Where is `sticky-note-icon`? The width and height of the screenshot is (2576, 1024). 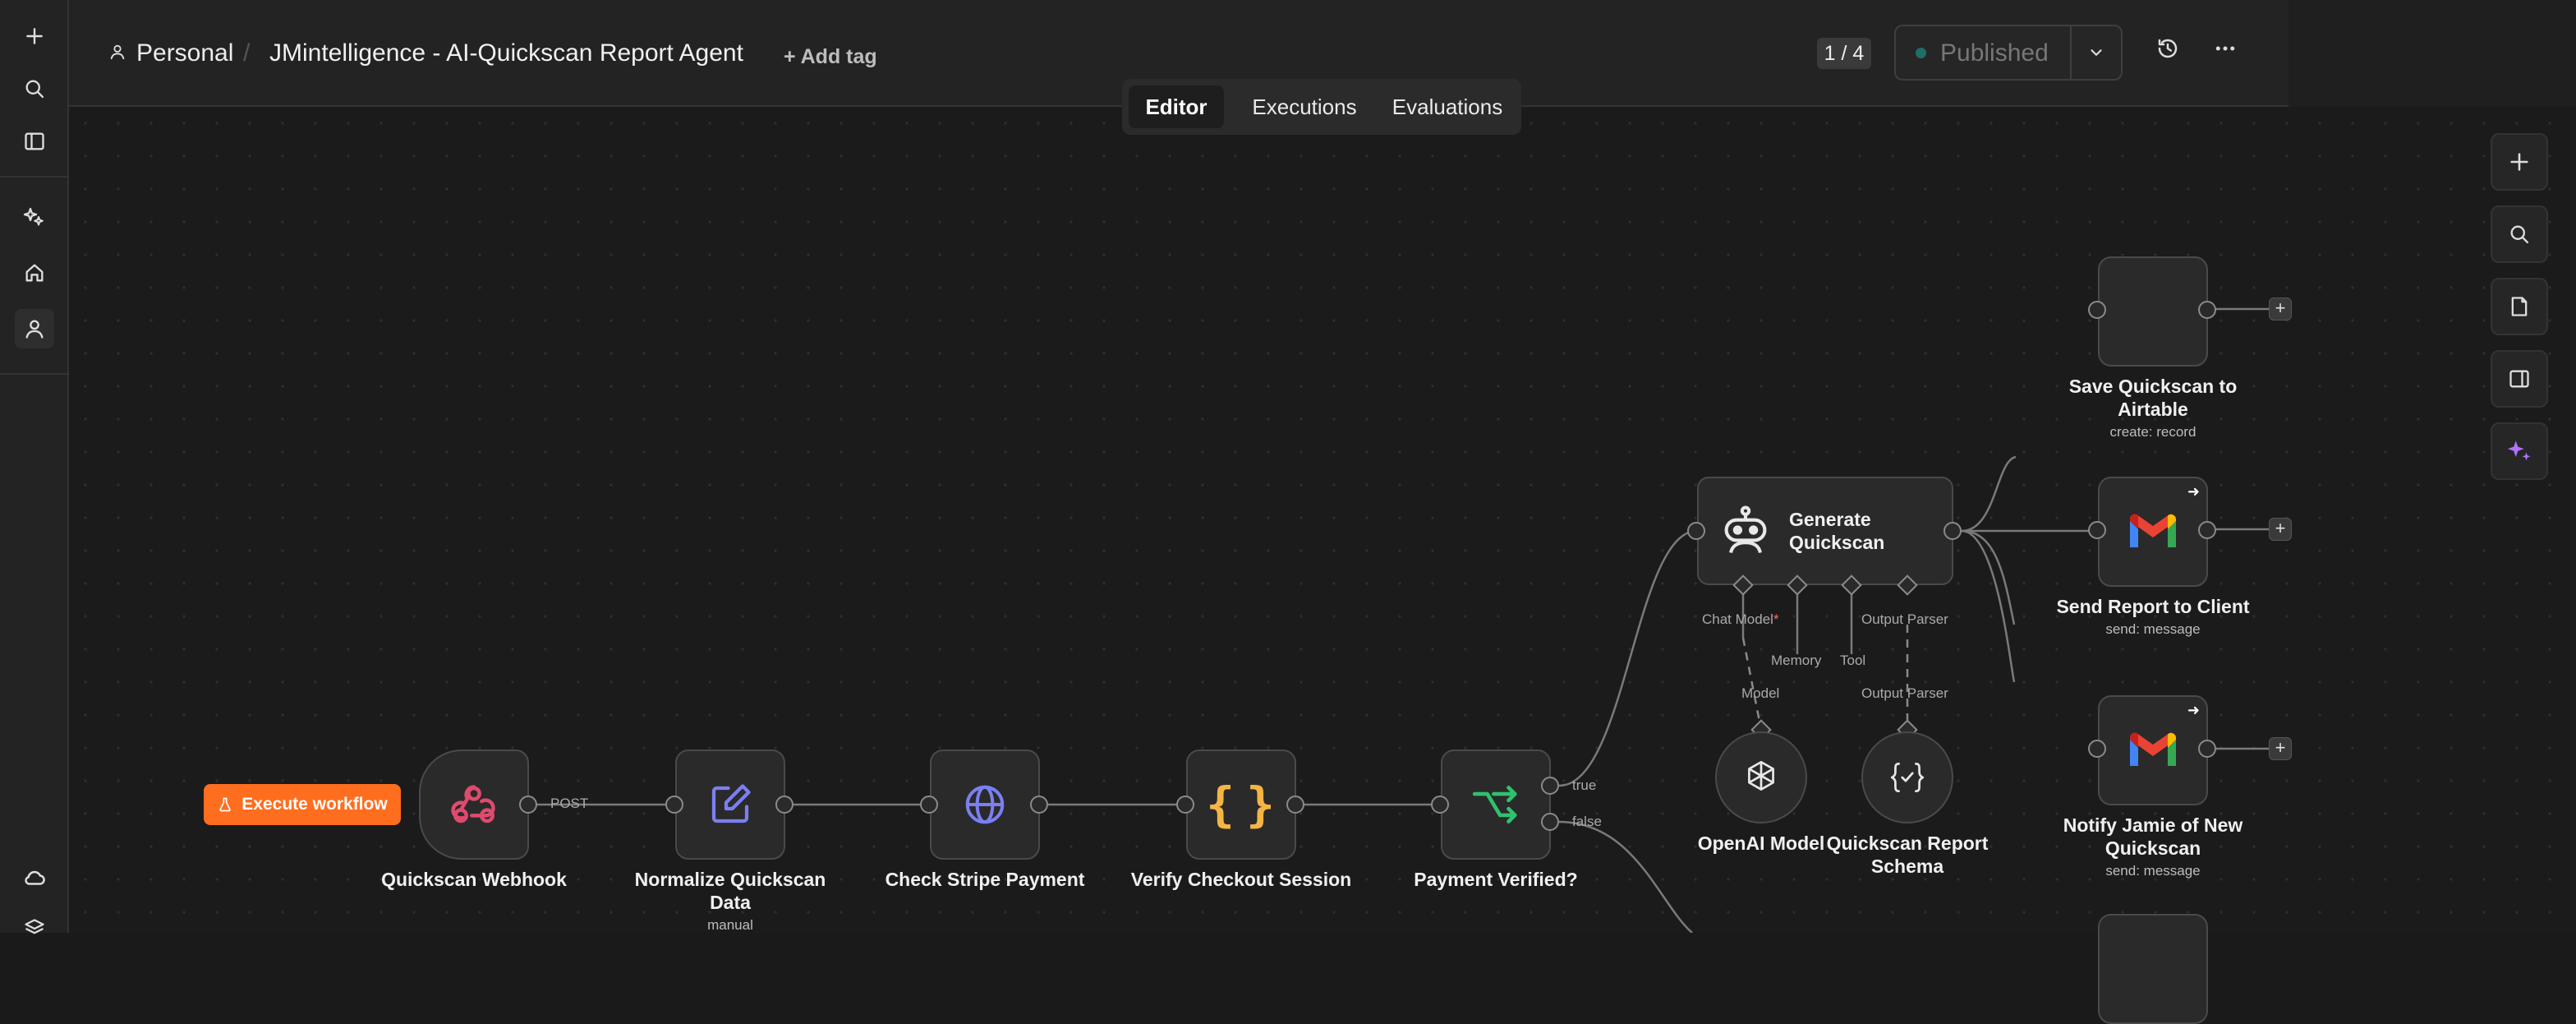
sticky-note-icon is located at coordinates (2519, 306).